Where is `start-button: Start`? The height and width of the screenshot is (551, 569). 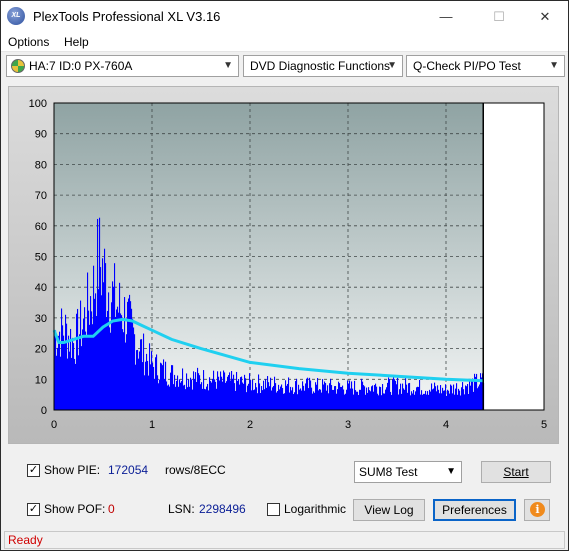
start-button: Start is located at coordinates (516, 472).